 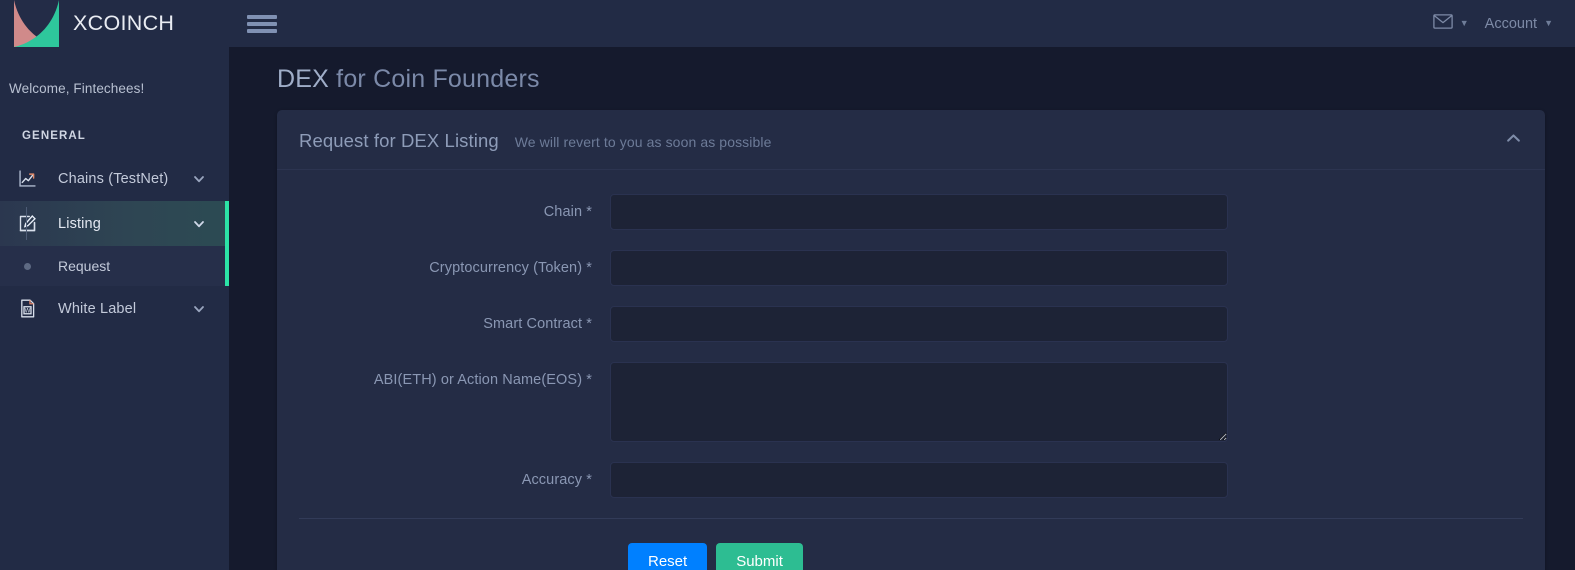 I want to click on sidebar-item-chains: Chains (TestNet), so click(x=114, y=178).